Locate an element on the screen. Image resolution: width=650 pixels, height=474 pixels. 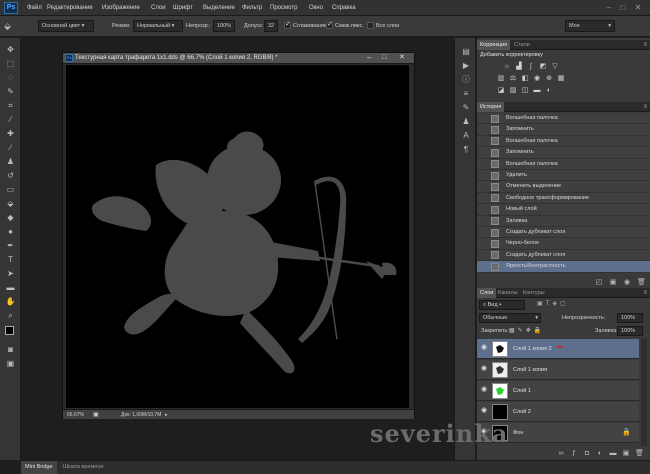
menu-image: Изображение is located at coordinates (121, 8).